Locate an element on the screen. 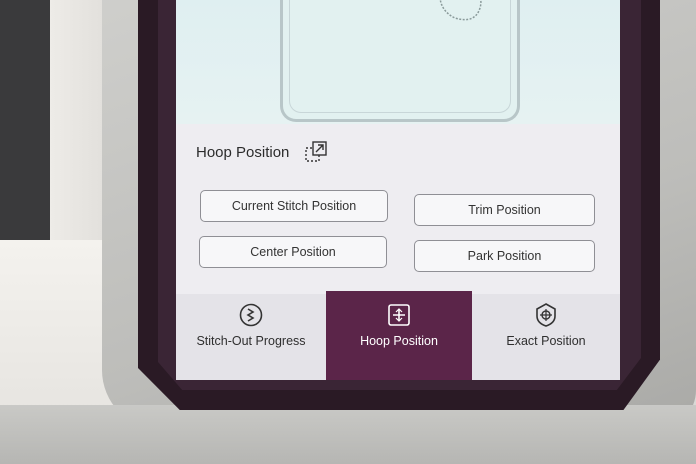 The image size is (696, 464). tab-stitch-out-progress: Stitch-Out Progress is located at coordinates (251, 337).